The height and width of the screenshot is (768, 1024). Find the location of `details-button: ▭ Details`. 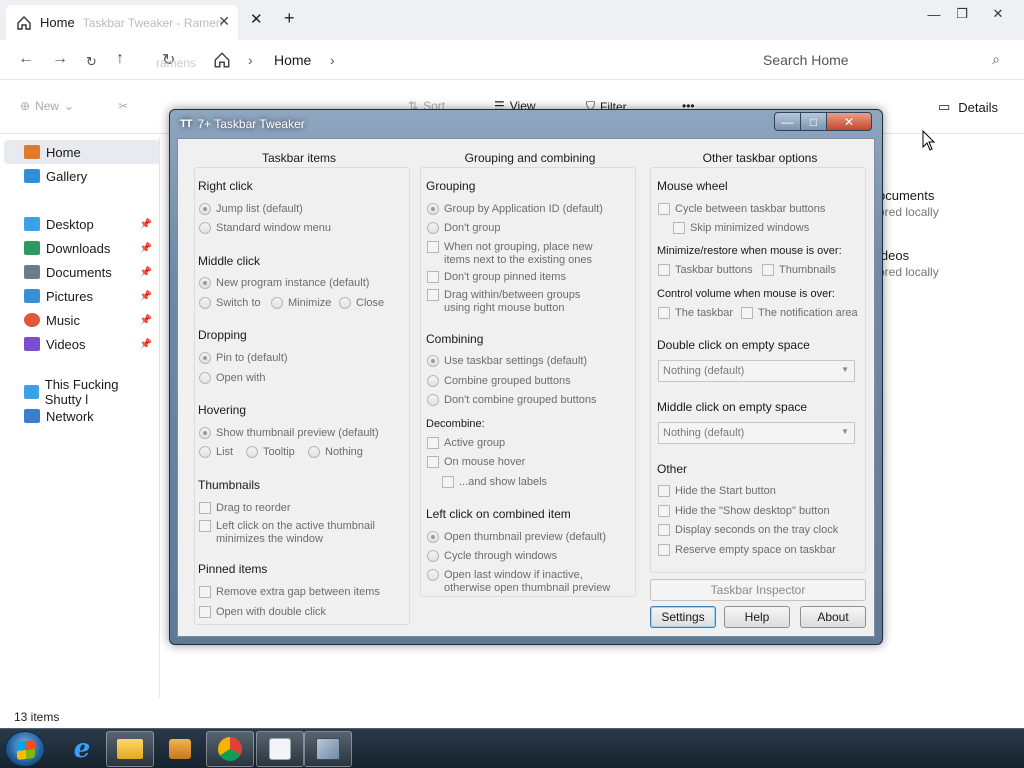

details-button: ▭ Details is located at coordinates (968, 107).